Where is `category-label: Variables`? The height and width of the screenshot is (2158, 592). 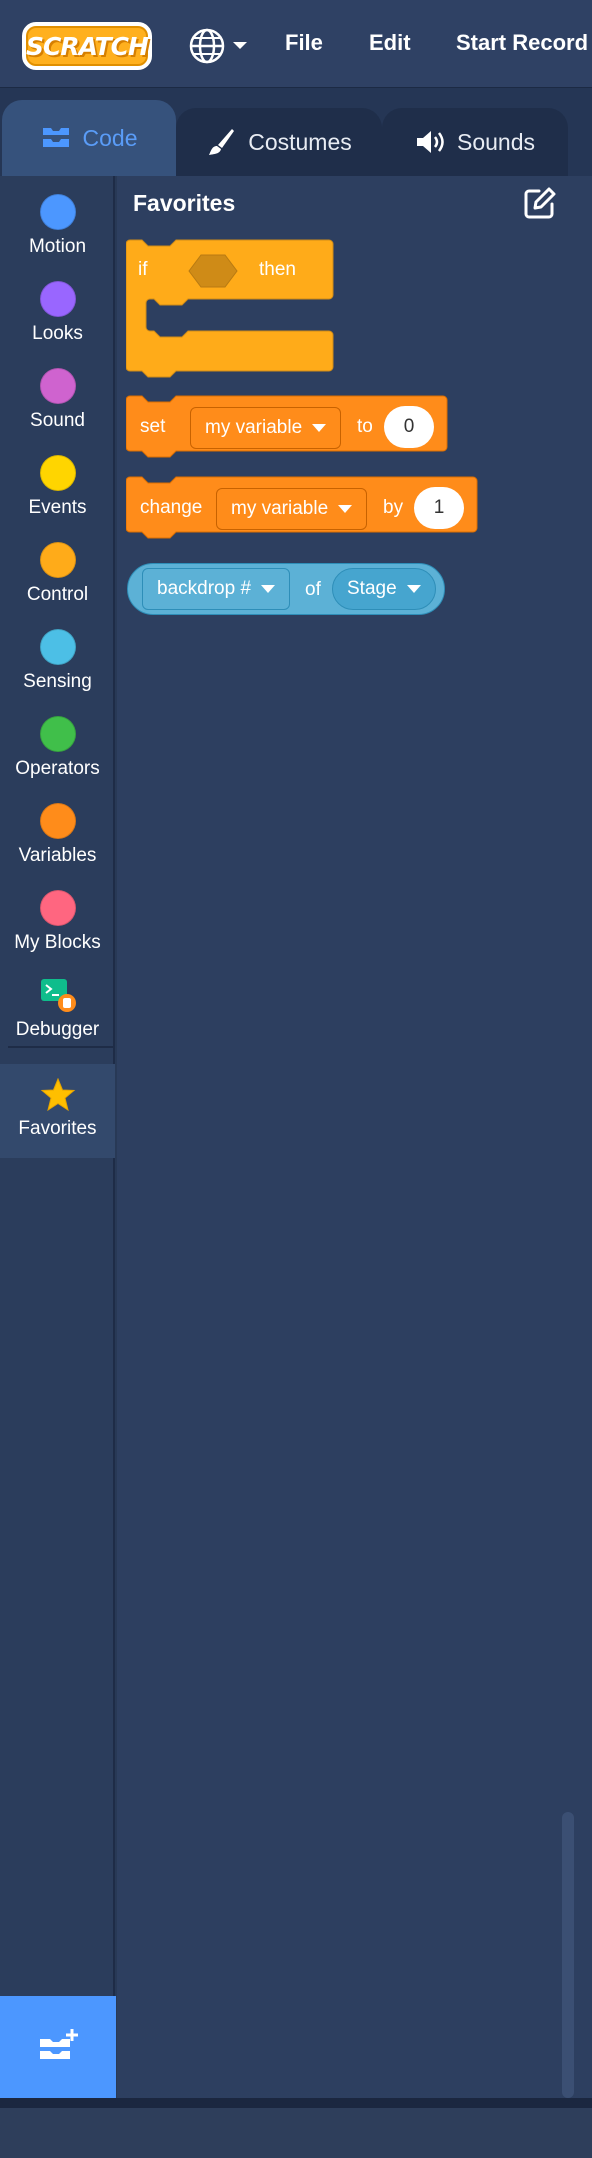
category-label: Variables is located at coordinates (57, 855).